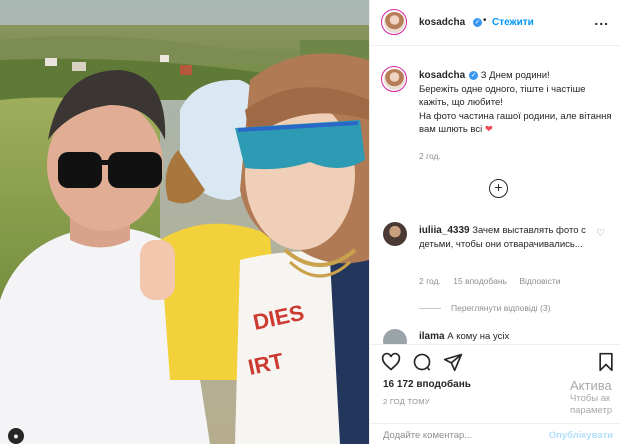  I want to click on activation-watermark: Актива Чтобы ак параметр, so click(591, 397).